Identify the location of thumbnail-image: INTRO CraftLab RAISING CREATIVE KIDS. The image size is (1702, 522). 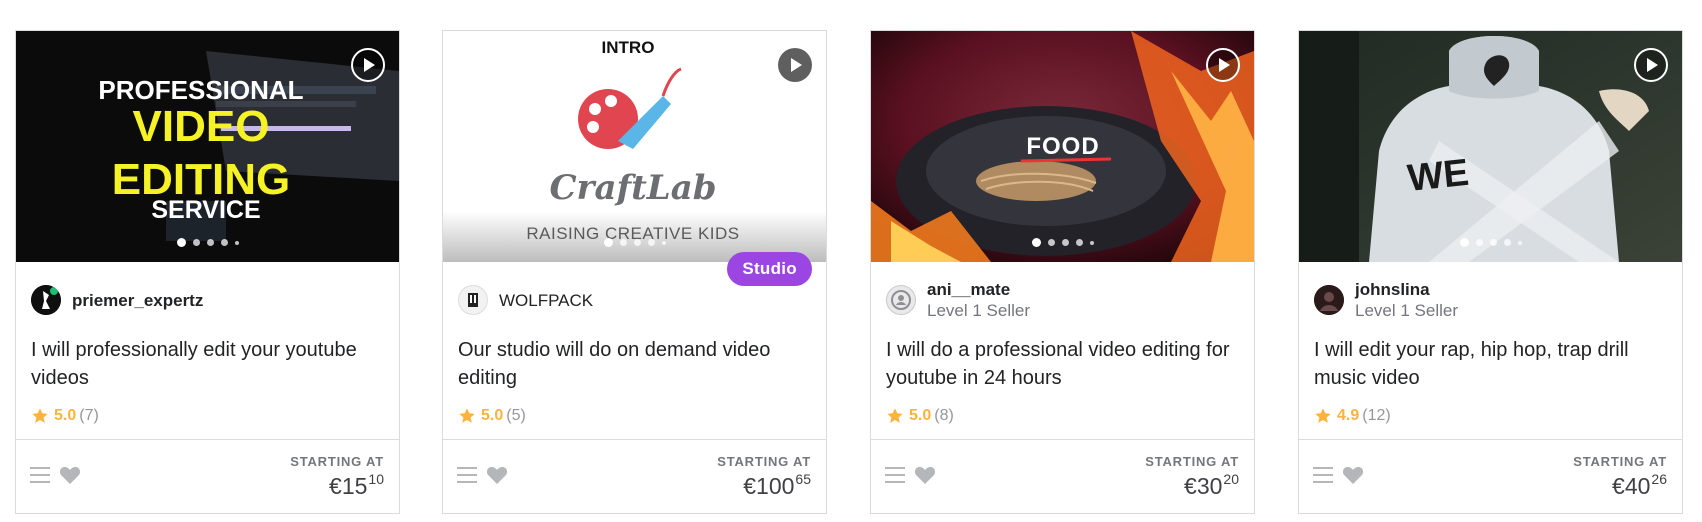
(634, 146).